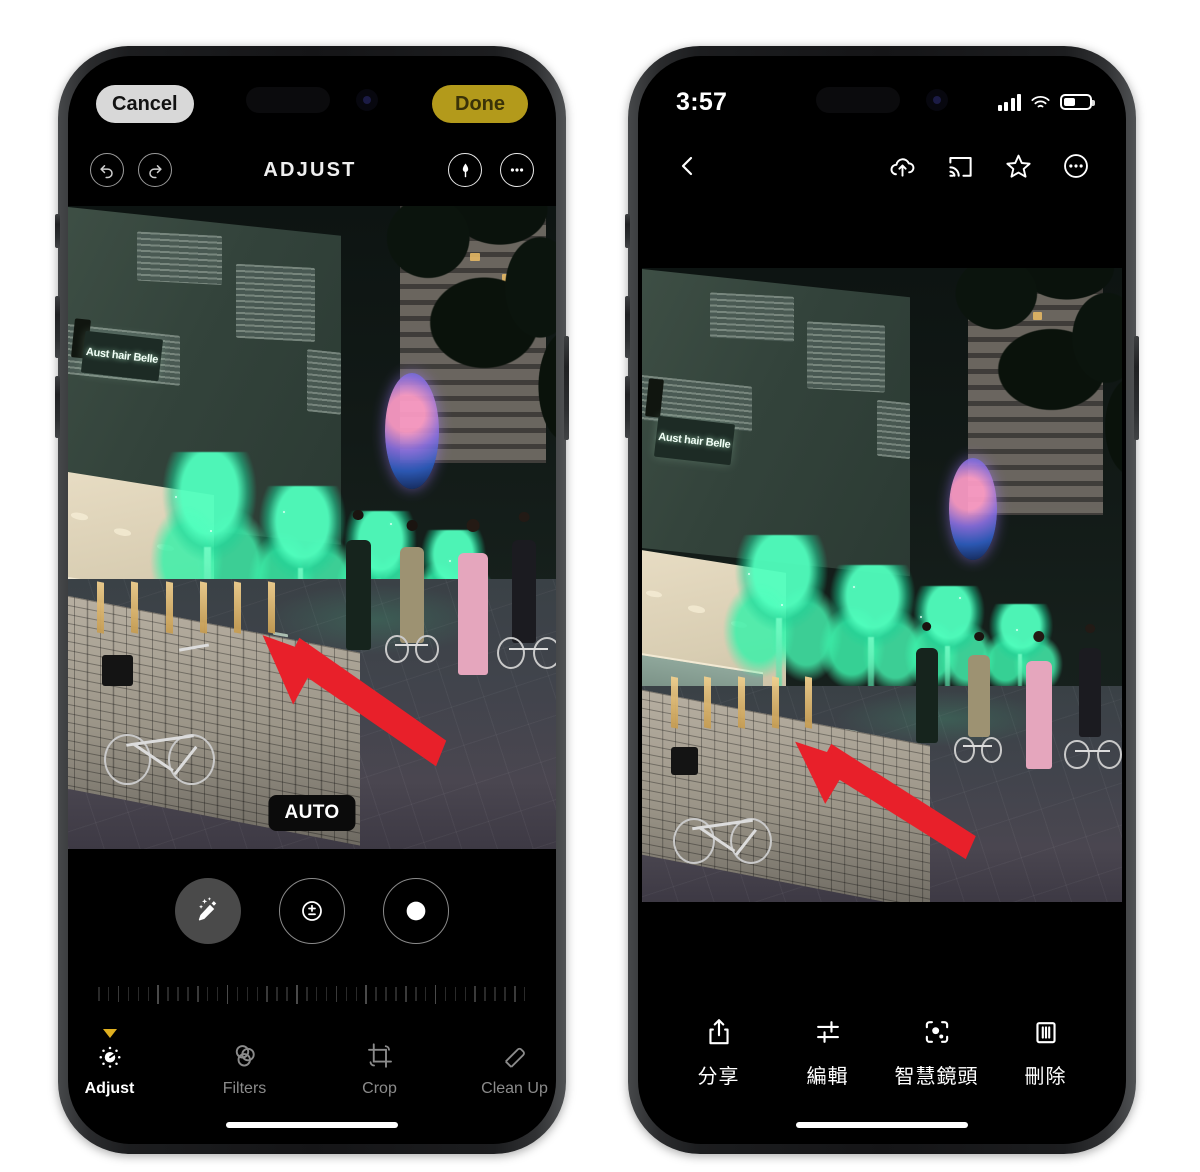 Image resolution: width=1200 pixels, height=1172 pixels. Describe the element at coordinates (312, 994) in the screenshot. I see `intensity-ruler` at that location.